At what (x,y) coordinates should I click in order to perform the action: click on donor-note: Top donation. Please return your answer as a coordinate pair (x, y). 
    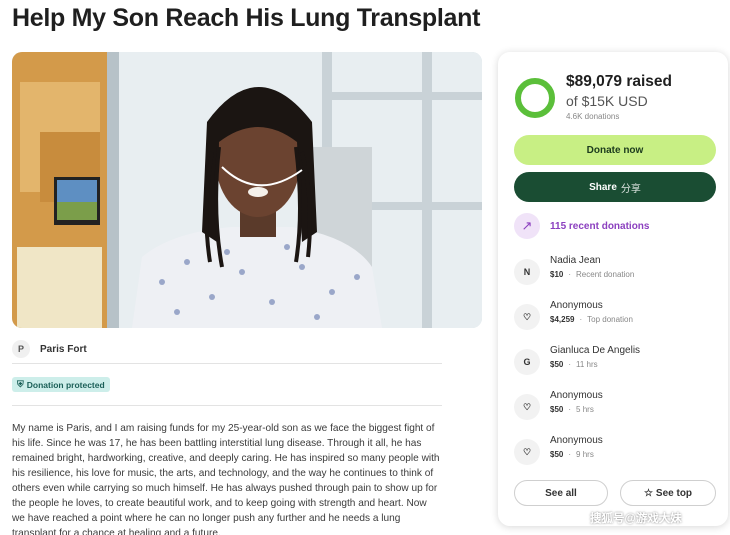
    Looking at the image, I should click on (610, 319).